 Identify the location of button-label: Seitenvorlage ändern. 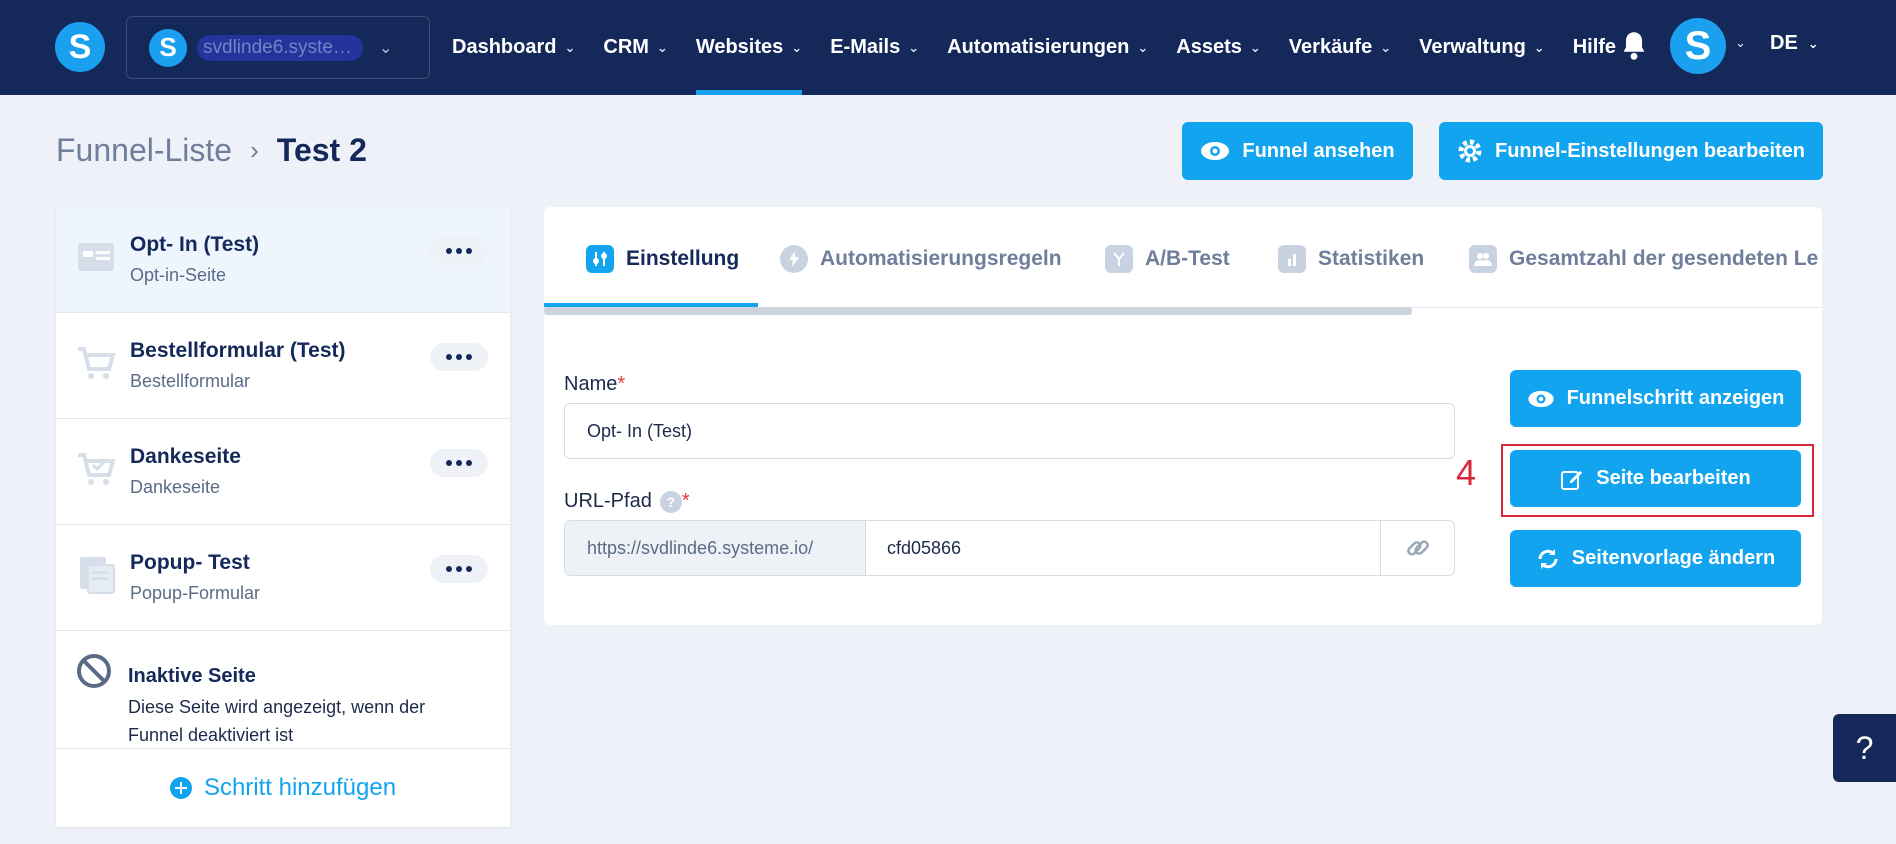
(1673, 558).